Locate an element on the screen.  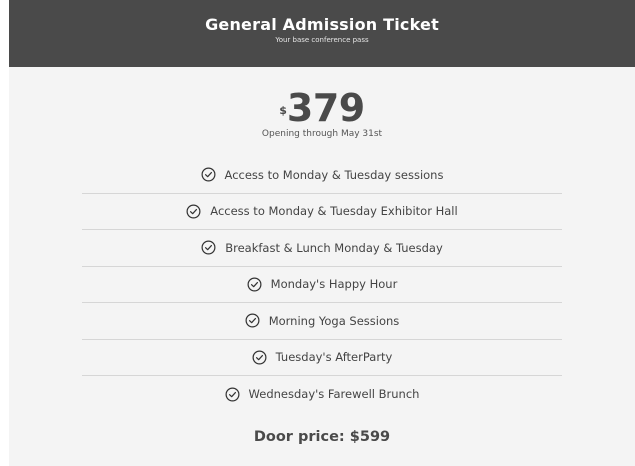
feature-label: Morning Yoga Sessions is located at coordinates (334, 320).